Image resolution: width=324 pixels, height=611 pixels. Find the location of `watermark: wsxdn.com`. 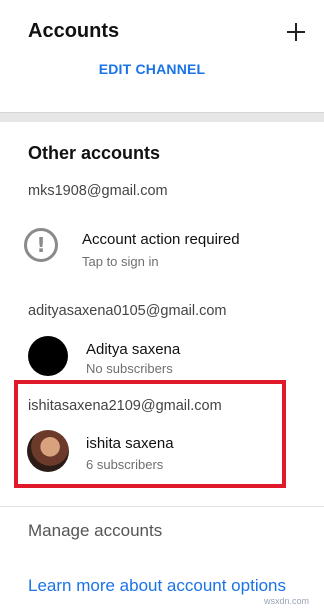

watermark: wsxdn.com is located at coordinates (287, 601).